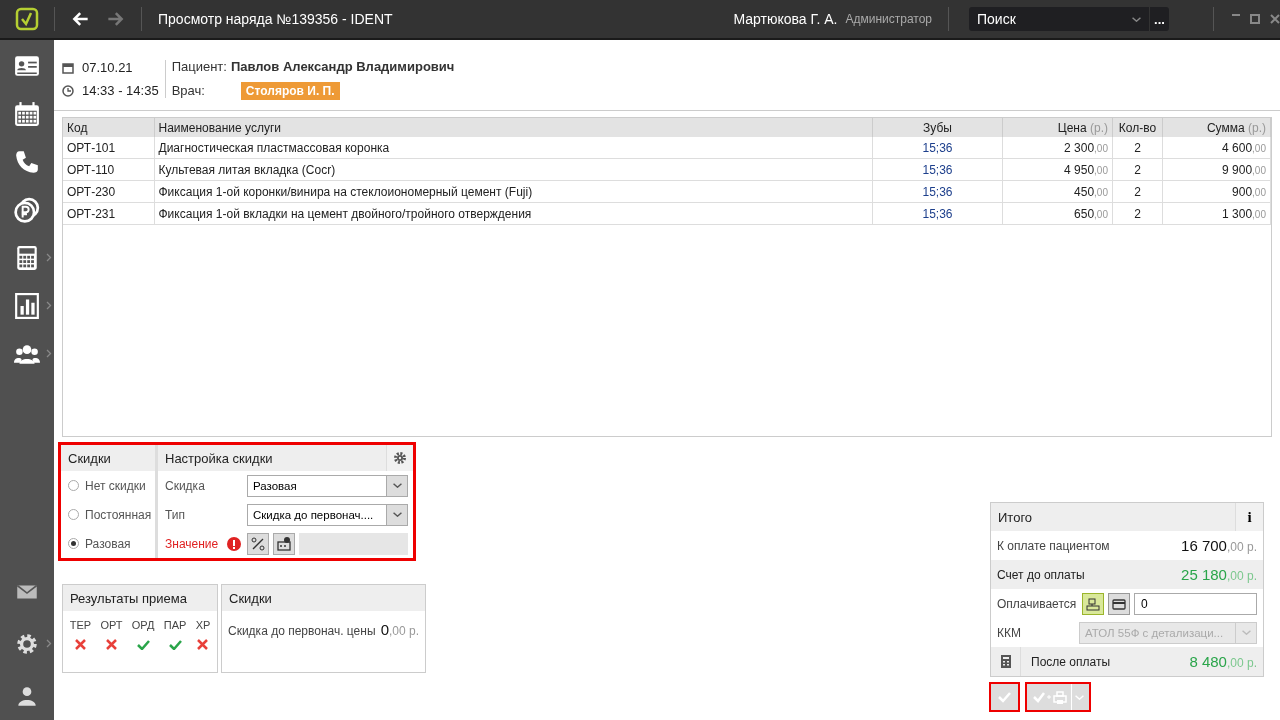 This screenshot has width=1280, height=720. I want to click on visit-time: 14:33 - 14:35, so click(120, 90).